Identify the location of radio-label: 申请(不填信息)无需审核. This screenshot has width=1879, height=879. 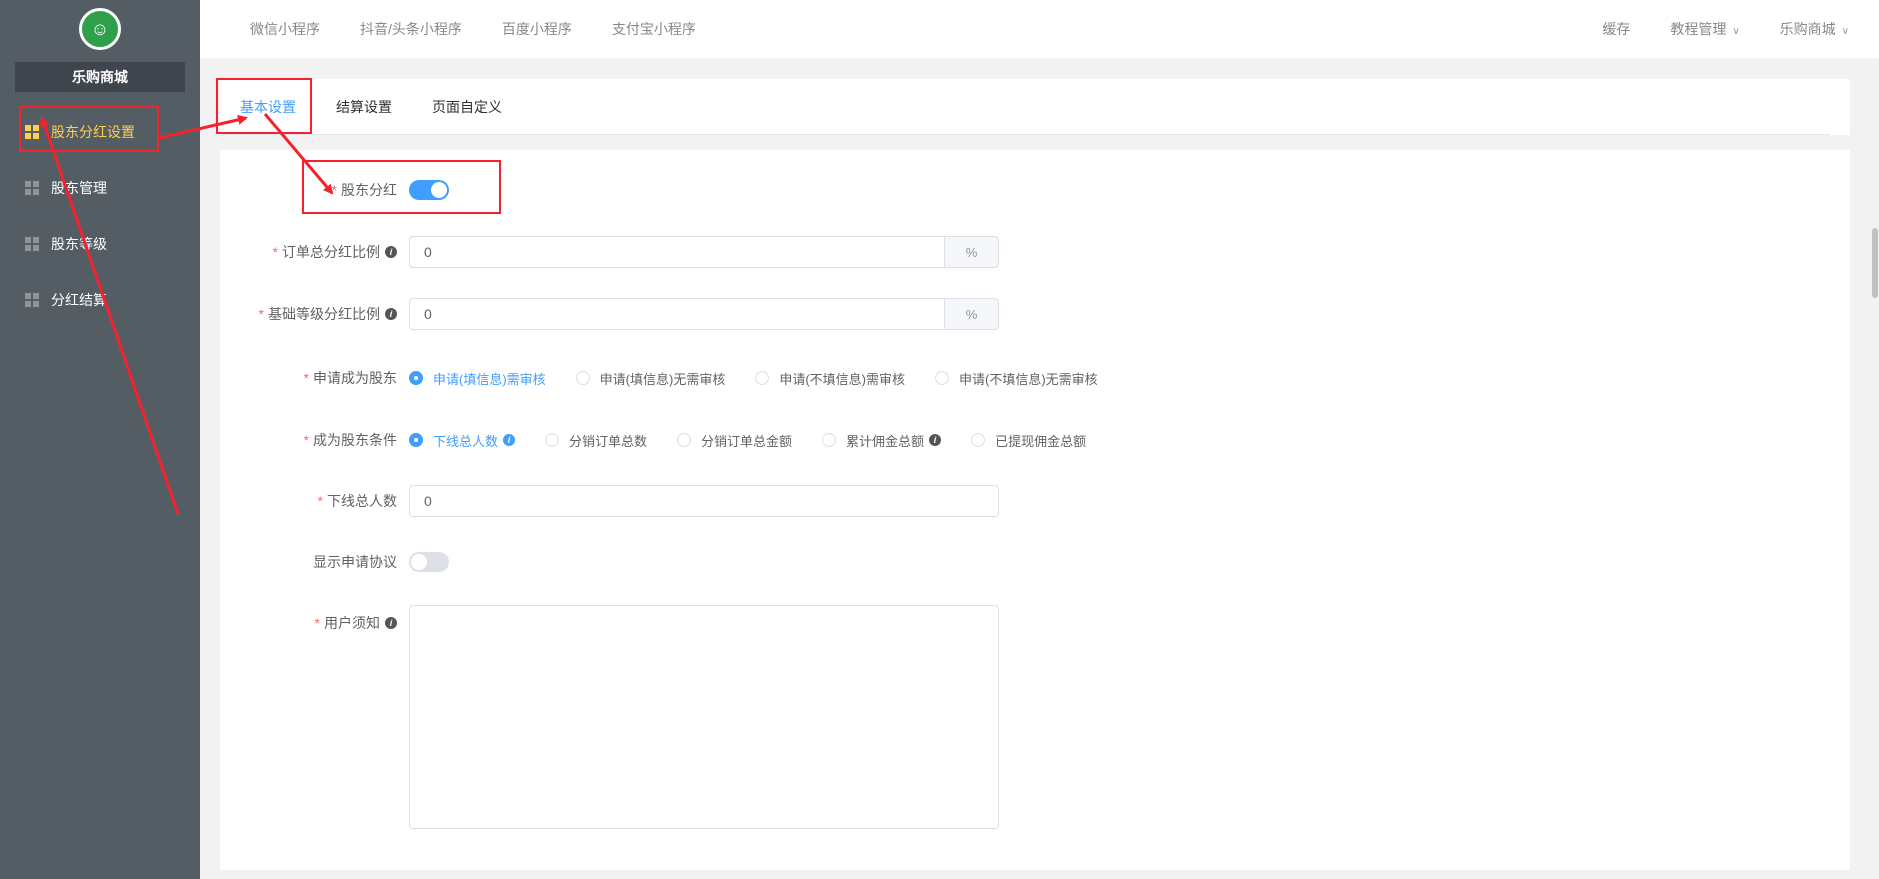
(1028, 379).